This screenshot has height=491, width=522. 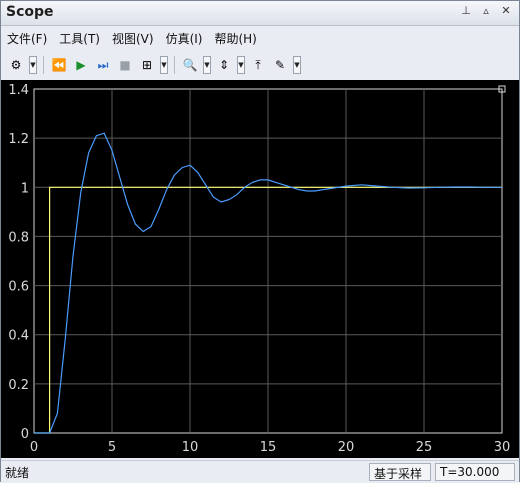 I want to click on x-tick-label: 0, so click(x=34, y=447).